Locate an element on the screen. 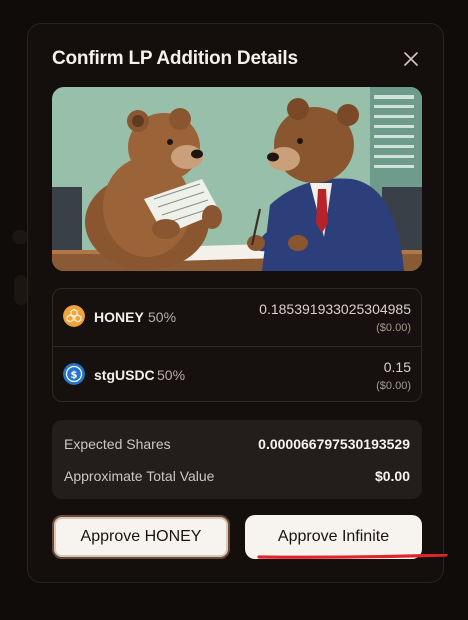 This screenshot has height=620, width=468. close-icon is located at coordinates (411, 59).